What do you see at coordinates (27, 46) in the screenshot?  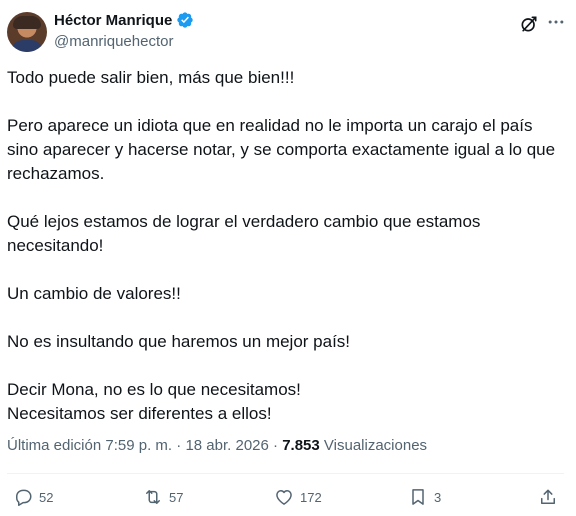 I see `avatar-shirt` at bounding box center [27, 46].